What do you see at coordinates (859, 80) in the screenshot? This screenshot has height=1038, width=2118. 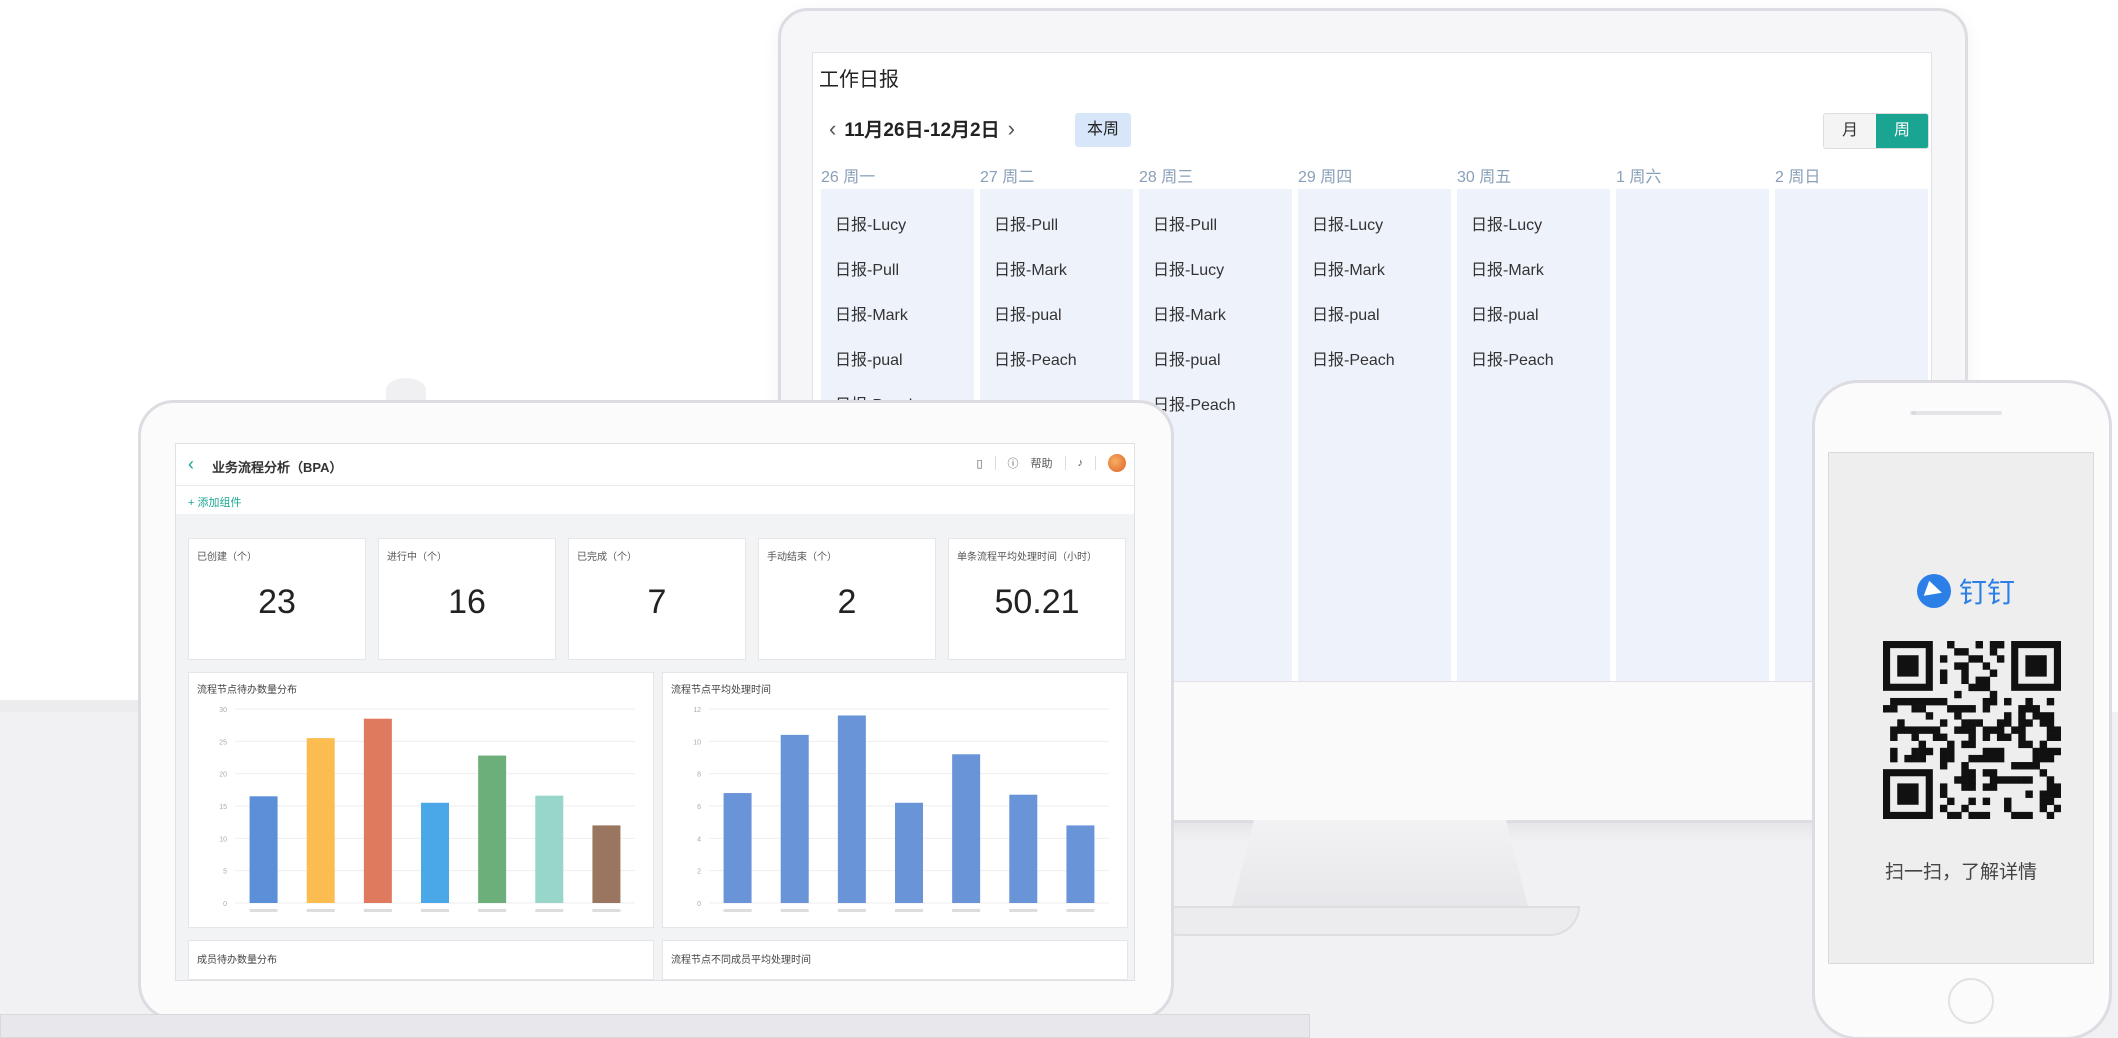 I see `calendar-title: 工作日报` at bounding box center [859, 80].